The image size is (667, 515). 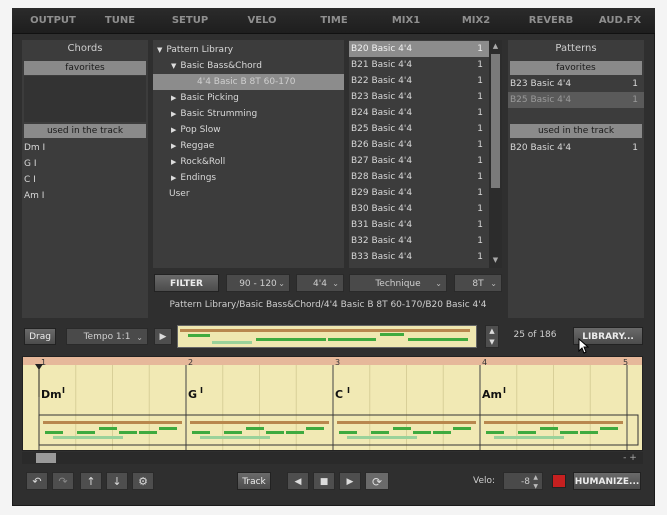 I want to click on pattern-name: B22 Basic 4'4, so click(x=382, y=81).